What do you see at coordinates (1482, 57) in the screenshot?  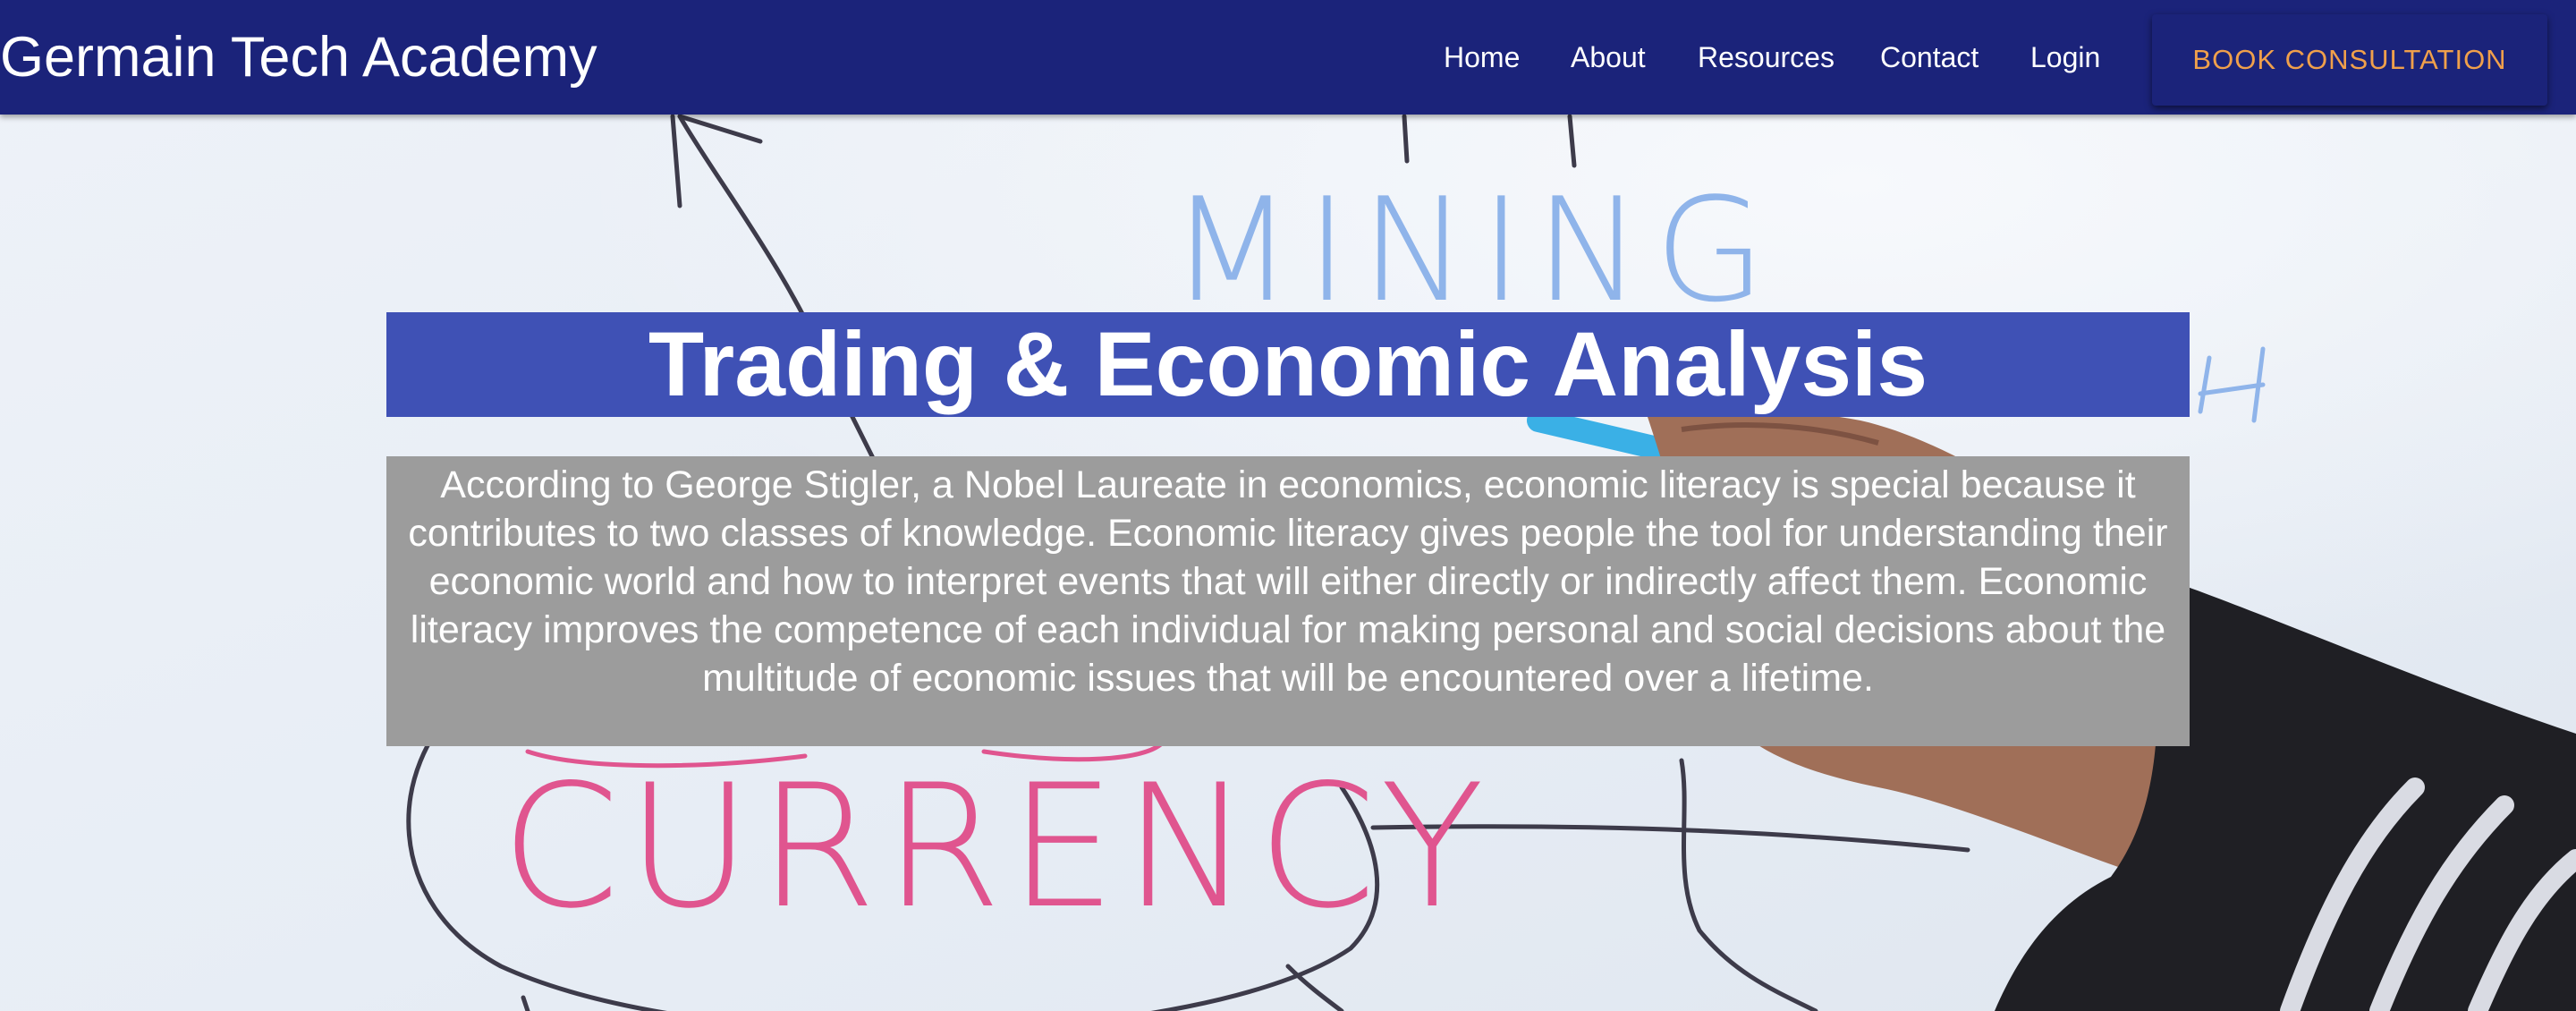 I see `nav-link-home: Home` at bounding box center [1482, 57].